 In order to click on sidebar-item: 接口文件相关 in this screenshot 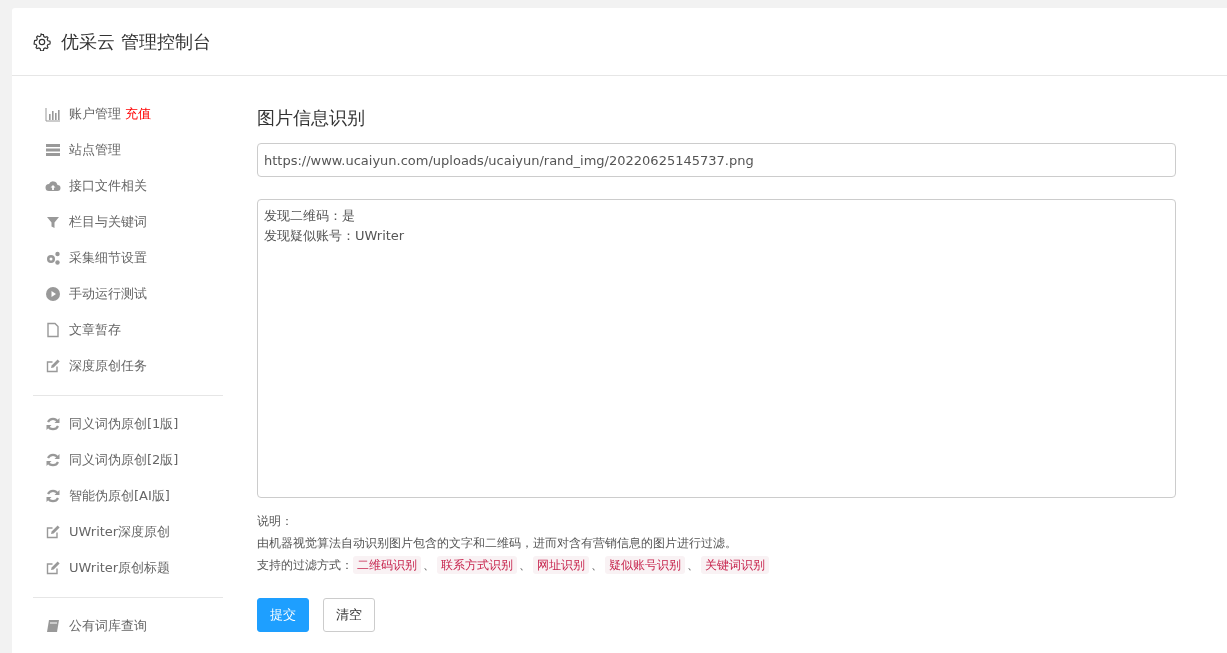, I will do `click(108, 186)`.